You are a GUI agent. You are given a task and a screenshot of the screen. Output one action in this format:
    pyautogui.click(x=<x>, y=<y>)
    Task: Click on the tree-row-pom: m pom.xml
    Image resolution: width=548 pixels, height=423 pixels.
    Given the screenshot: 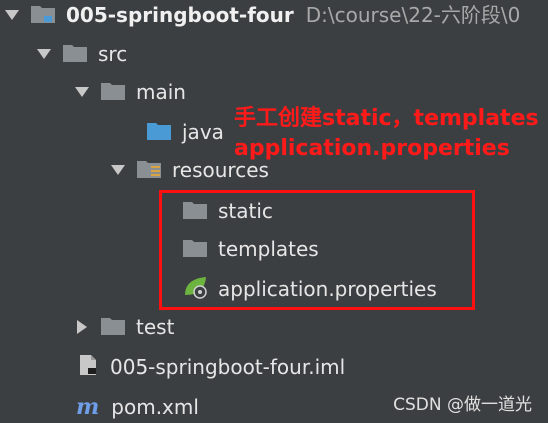 What is the action you would take?
    pyautogui.click(x=137, y=405)
    